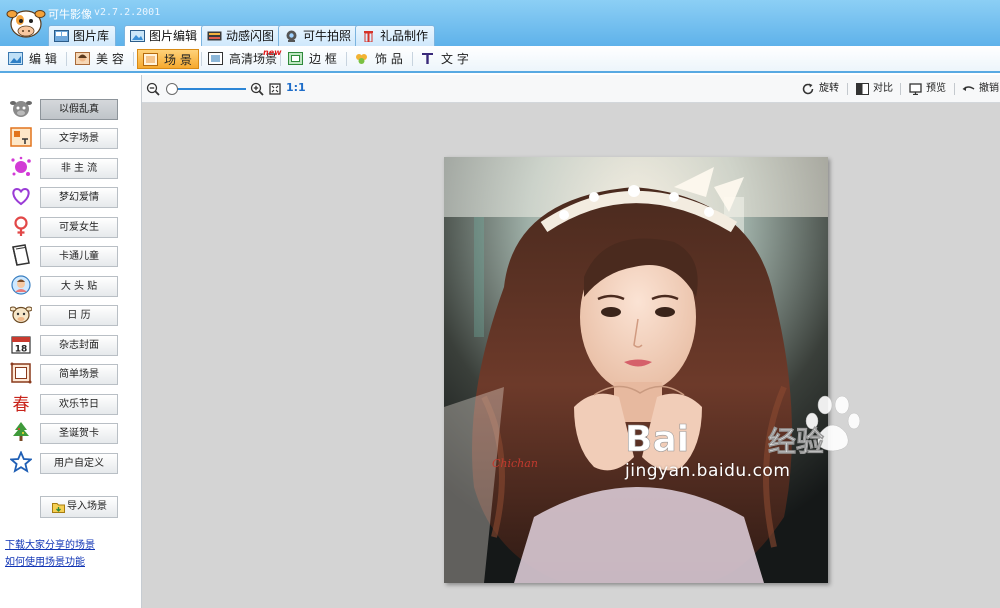  What do you see at coordinates (571, 89) in the screenshot?
I see `canvas-toolbar: 1:1 旋转 对比 预览 撤销` at bounding box center [571, 89].